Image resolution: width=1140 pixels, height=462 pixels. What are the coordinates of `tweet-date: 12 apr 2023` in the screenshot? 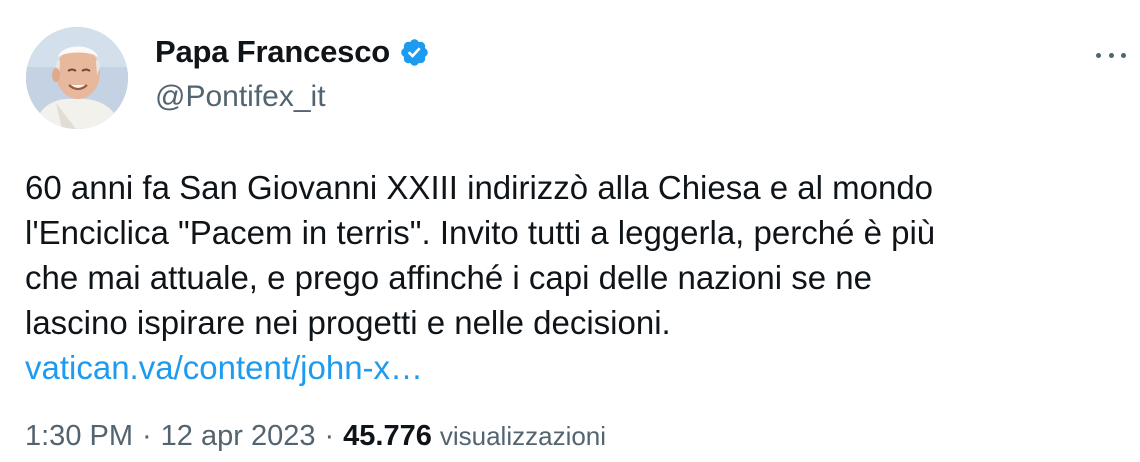 It's located at (238, 436).